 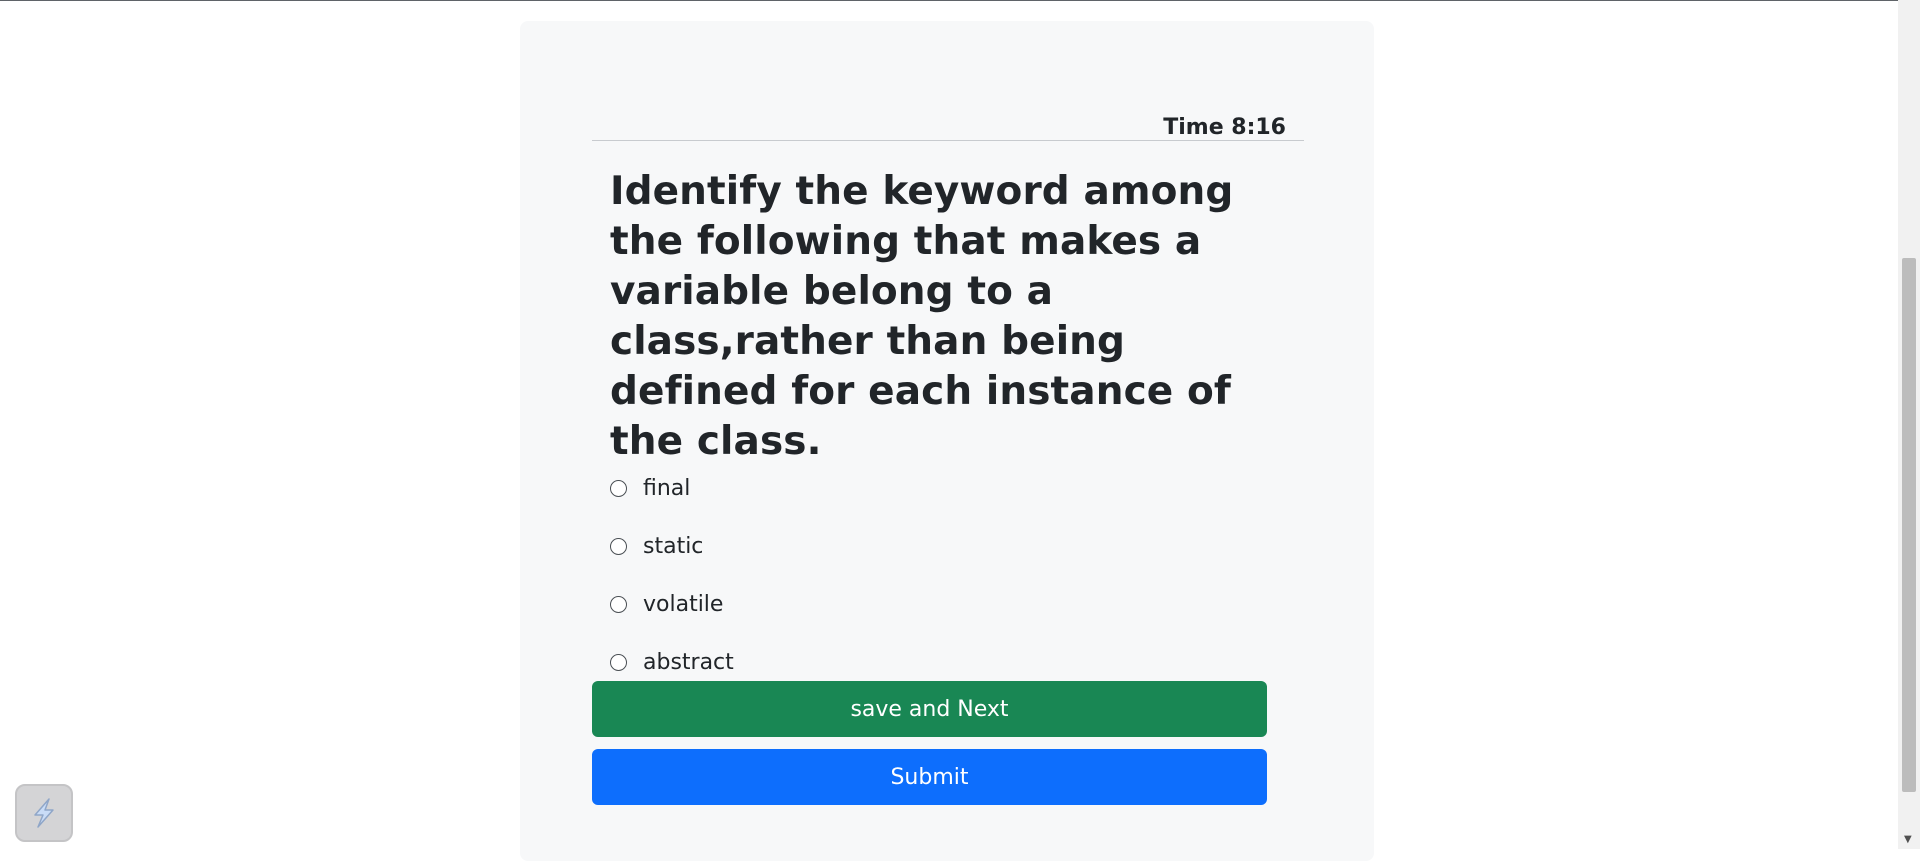 I want to click on option-volatile: volatile, so click(x=666, y=604).